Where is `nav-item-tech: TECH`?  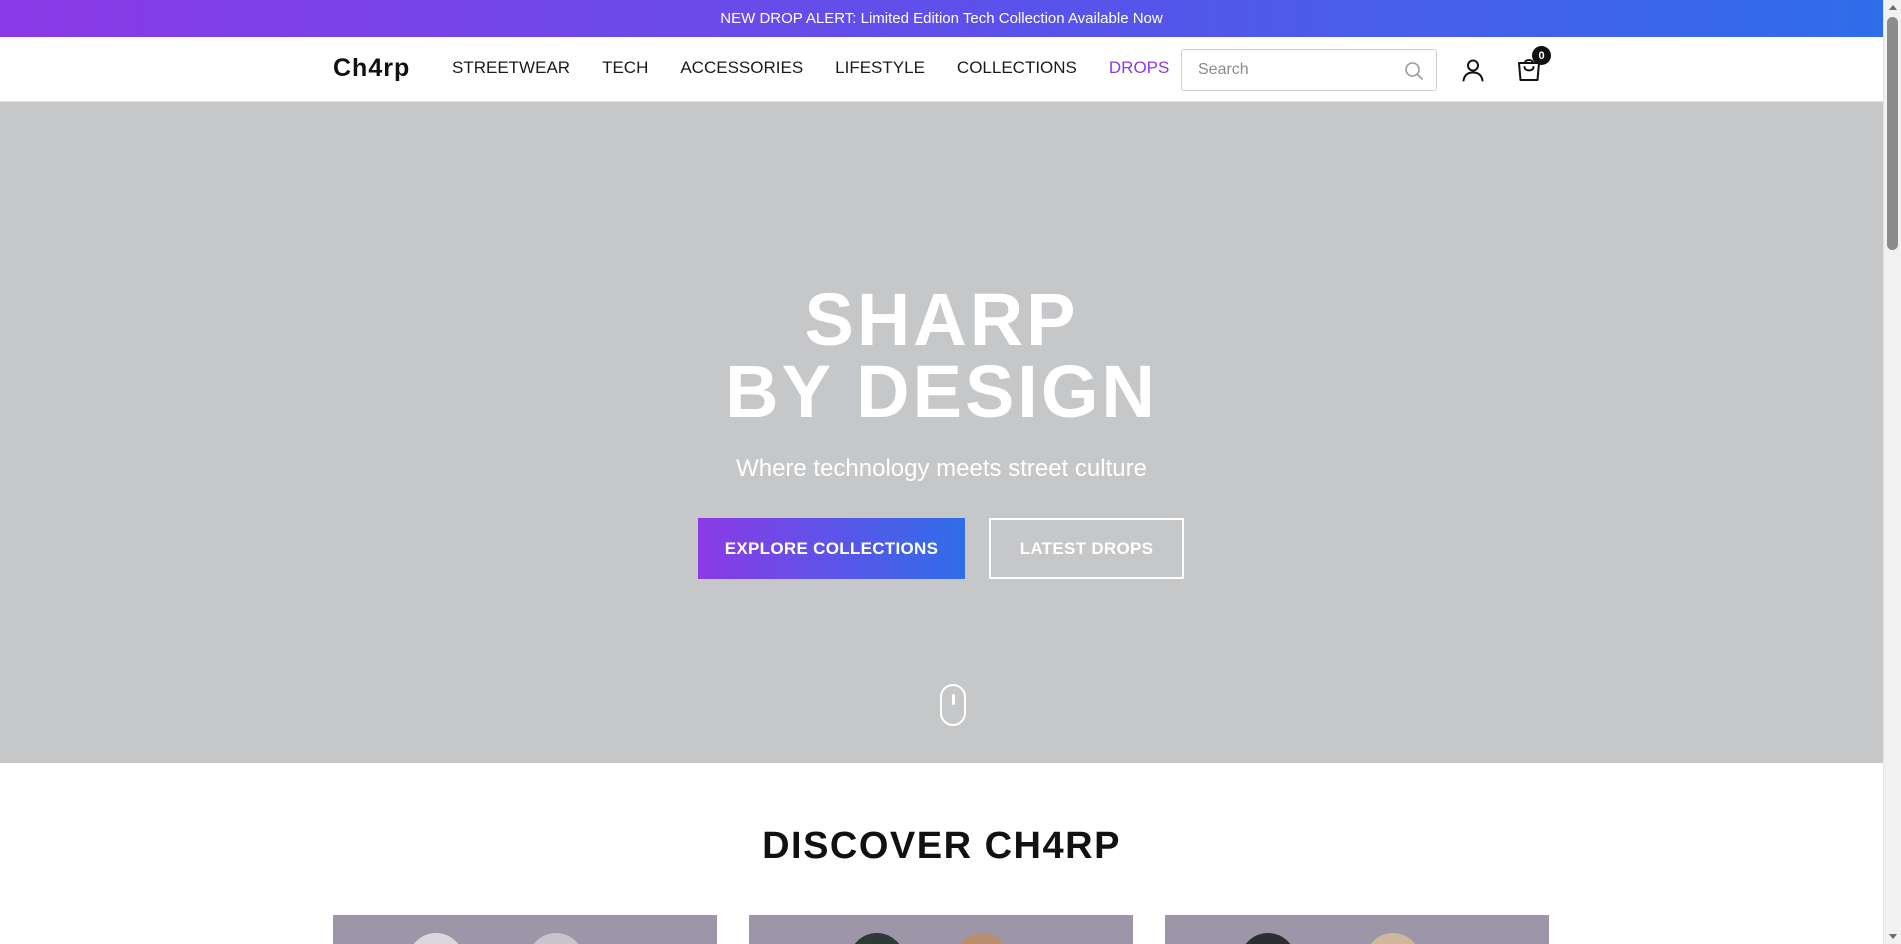 nav-item-tech: TECH is located at coordinates (625, 68).